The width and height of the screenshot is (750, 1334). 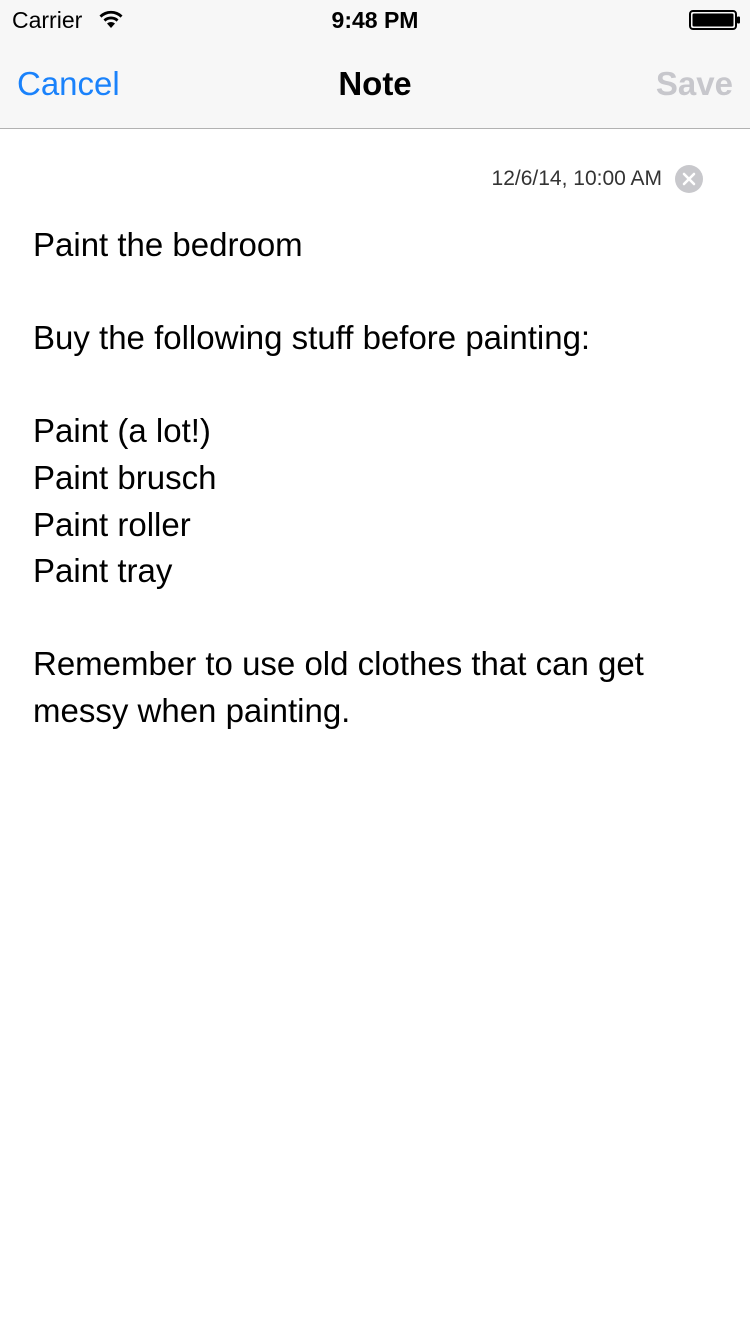 What do you see at coordinates (375, 84) in the screenshot?
I see `navigation-bar: Cancel Note Save` at bounding box center [375, 84].